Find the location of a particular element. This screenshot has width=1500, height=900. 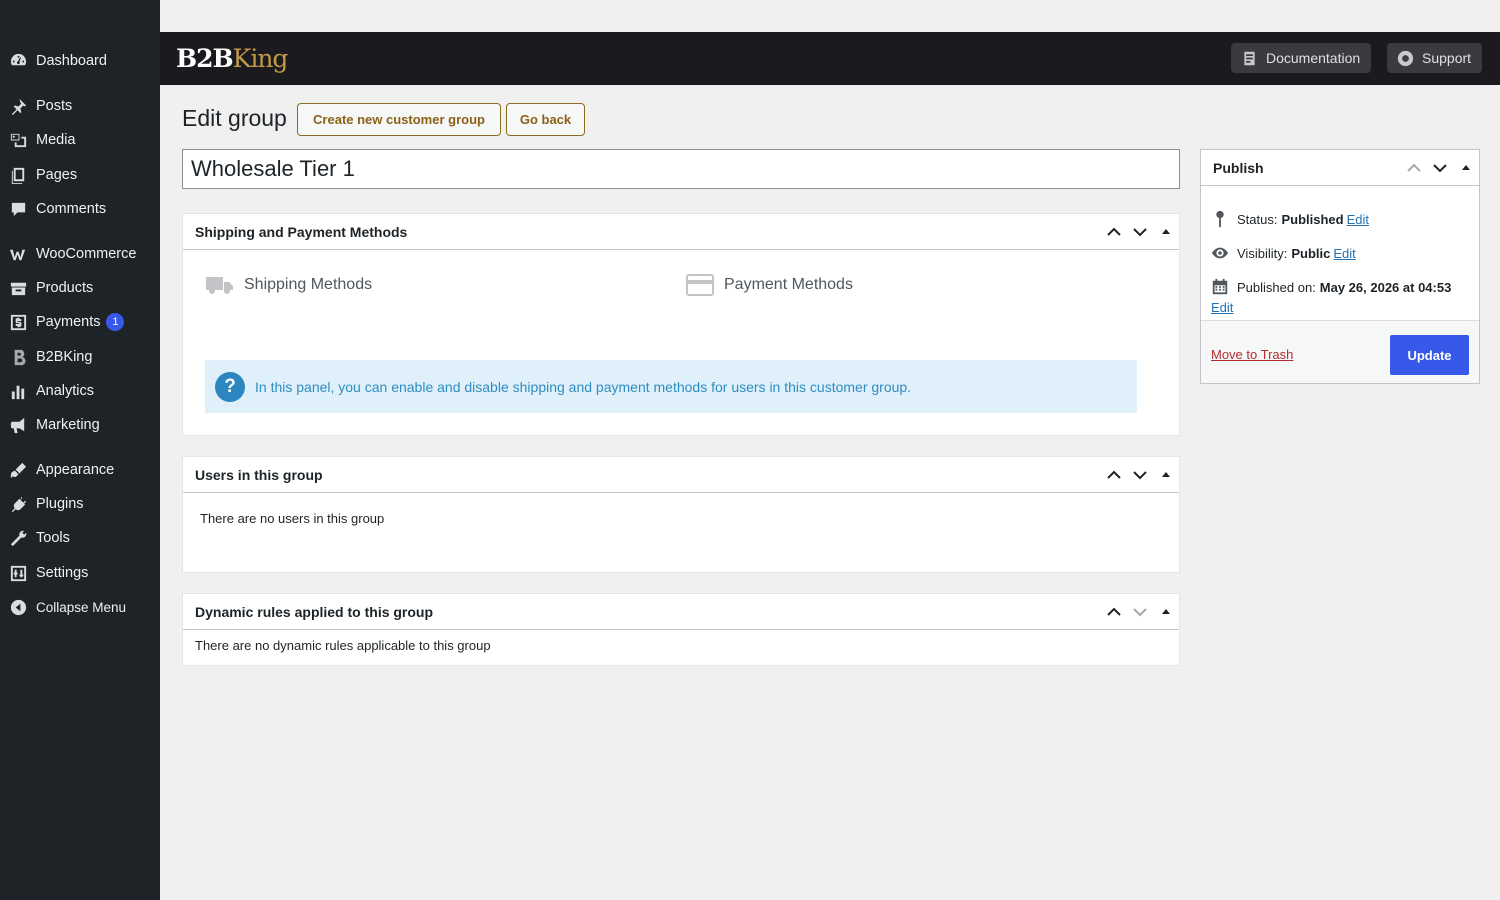

notification-badge: 1 is located at coordinates (115, 322).